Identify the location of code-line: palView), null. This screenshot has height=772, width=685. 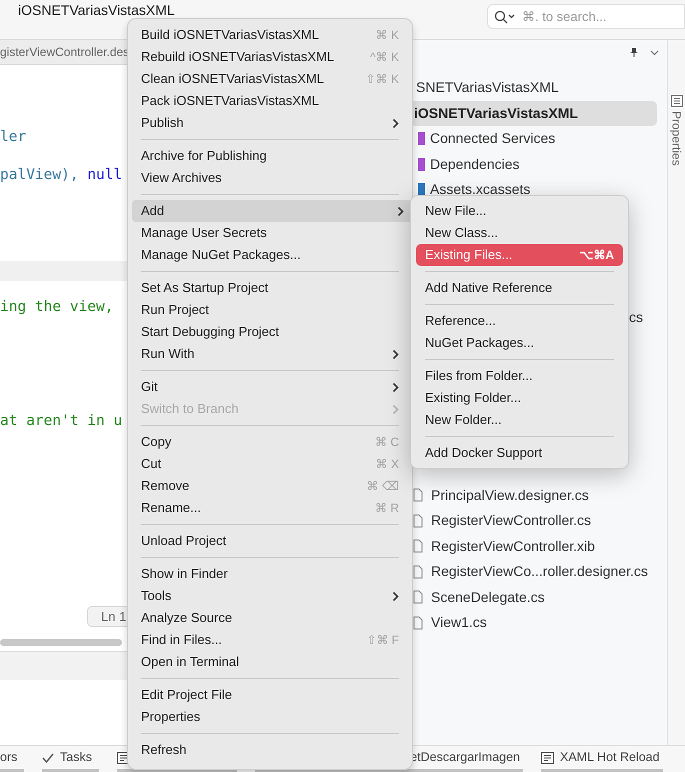
(61, 175).